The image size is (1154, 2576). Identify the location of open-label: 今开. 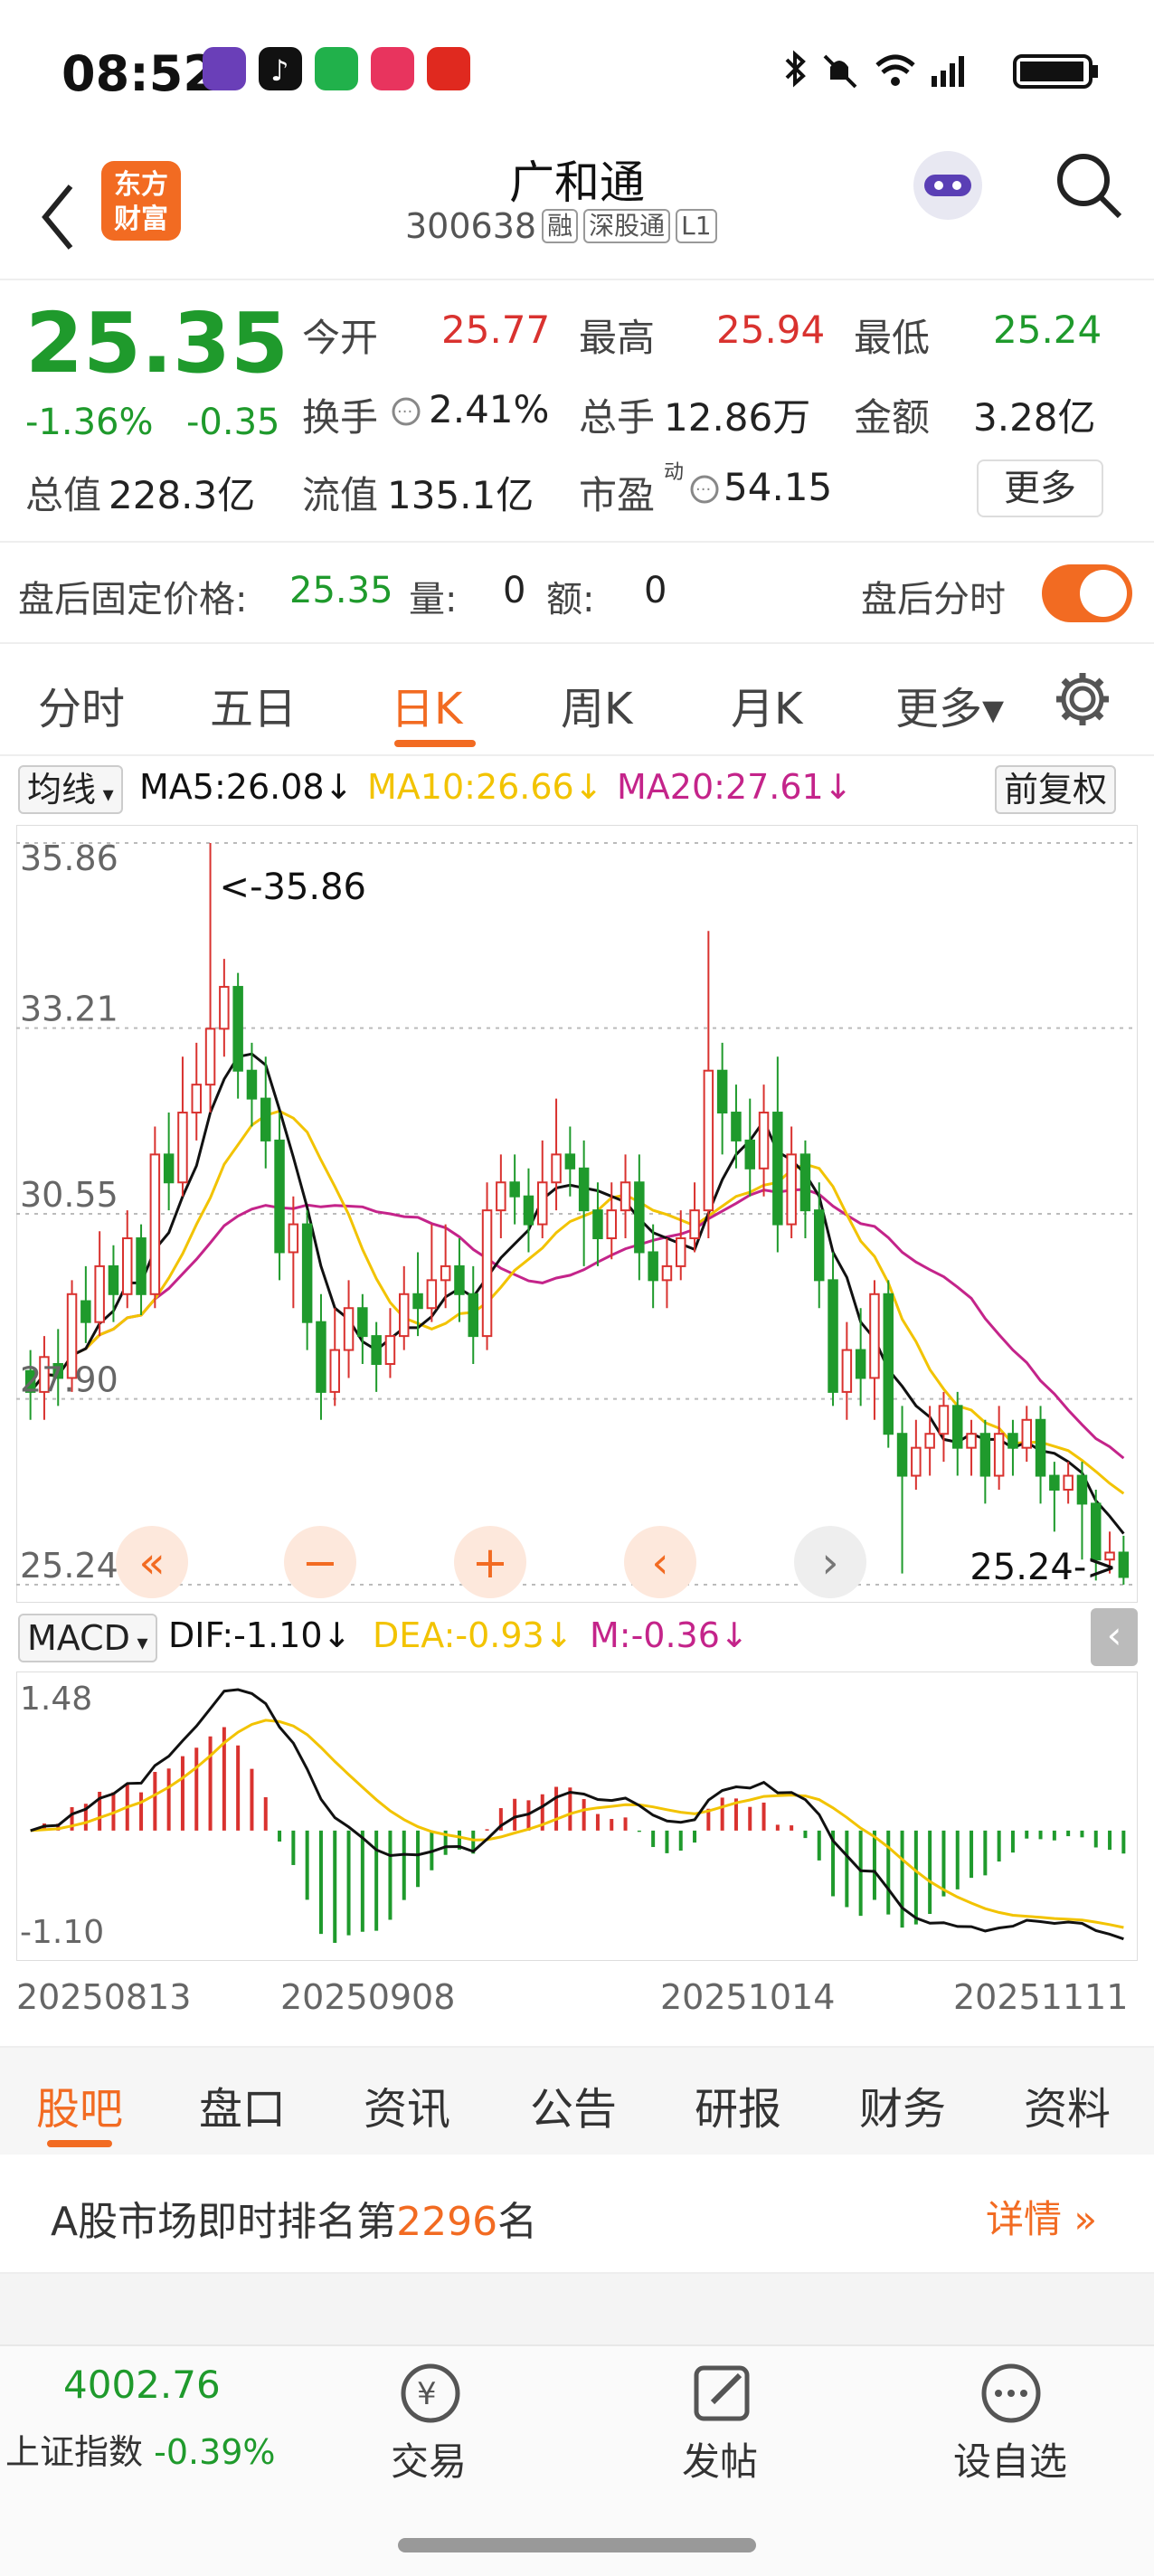
(340, 338).